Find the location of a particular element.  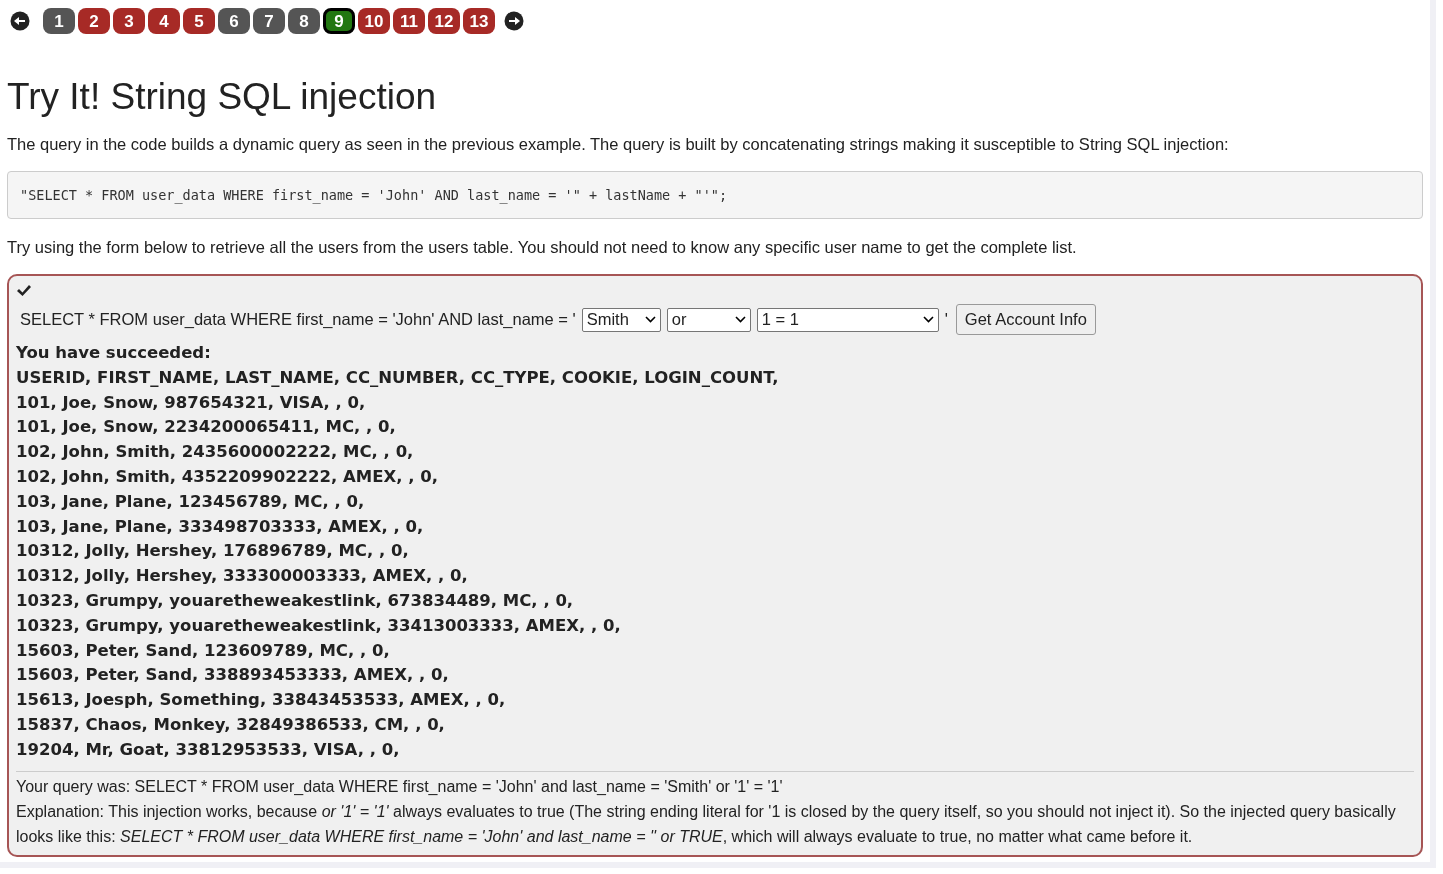

result-row-text: 101, Joe, Snow, 987654321, VISA, , 0, is located at coordinates (191, 402).